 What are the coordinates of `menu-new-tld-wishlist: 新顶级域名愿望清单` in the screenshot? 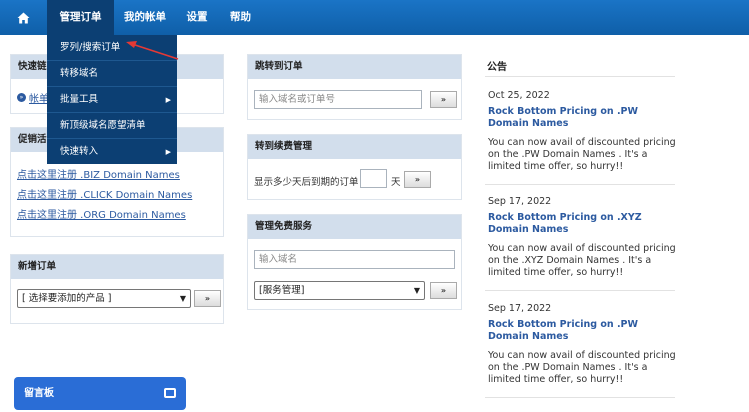 It's located at (112, 126).